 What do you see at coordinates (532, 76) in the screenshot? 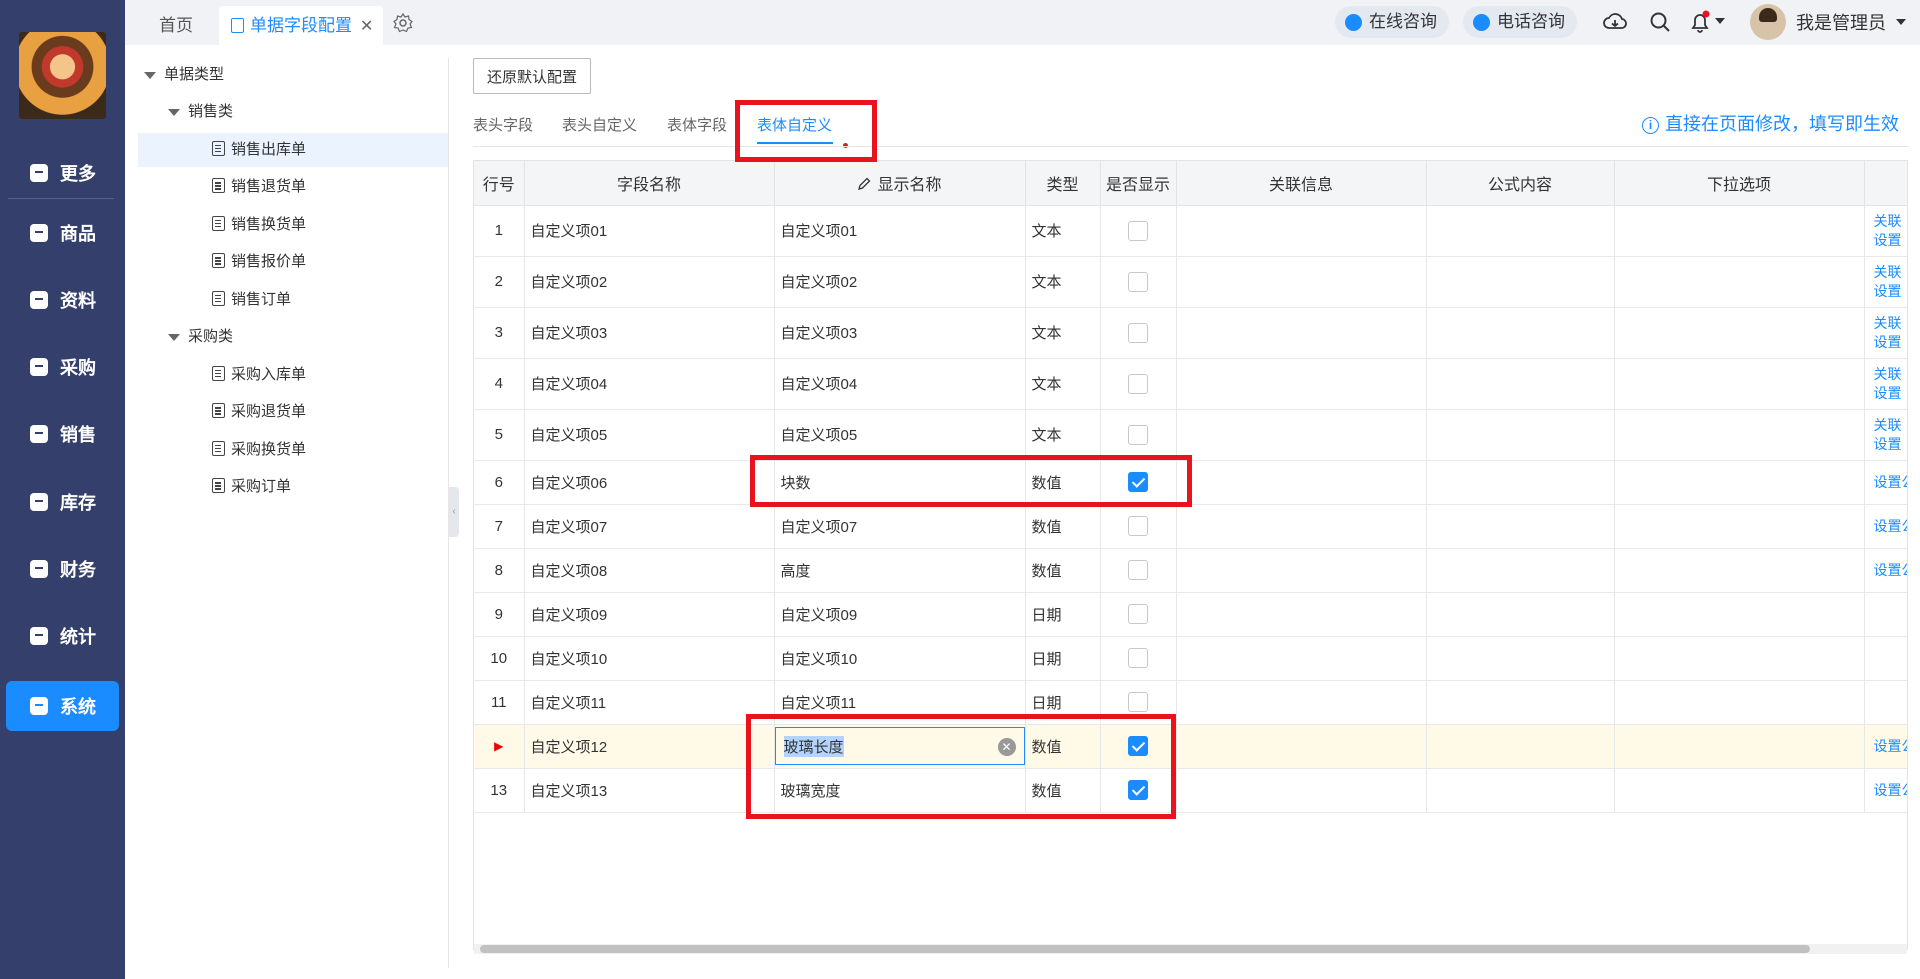
I see `restore-default-button: 还原默认配置` at bounding box center [532, 76].